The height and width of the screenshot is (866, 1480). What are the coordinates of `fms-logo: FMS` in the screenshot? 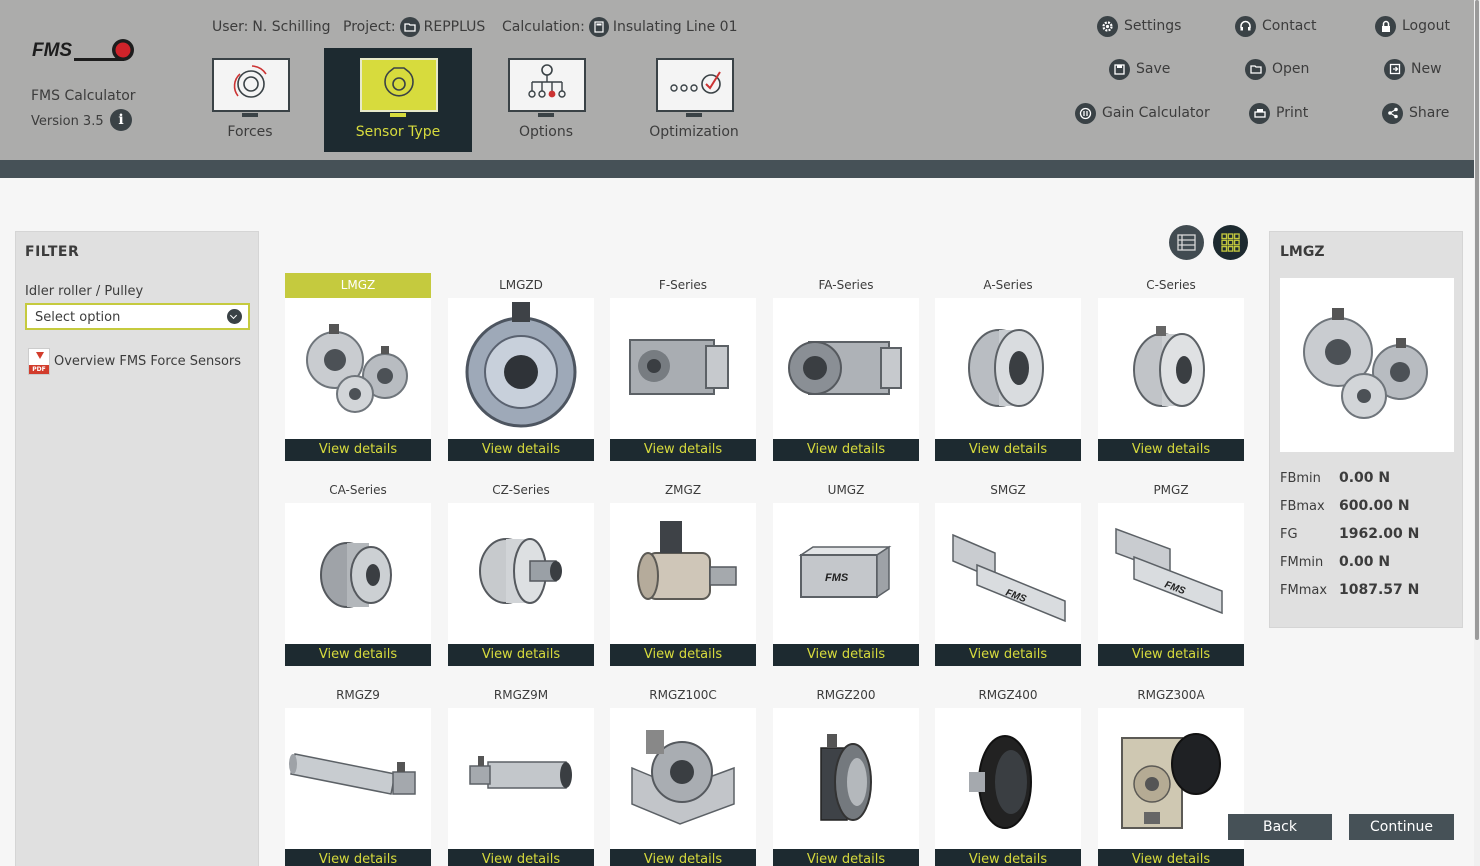 It's located at (83, 50).